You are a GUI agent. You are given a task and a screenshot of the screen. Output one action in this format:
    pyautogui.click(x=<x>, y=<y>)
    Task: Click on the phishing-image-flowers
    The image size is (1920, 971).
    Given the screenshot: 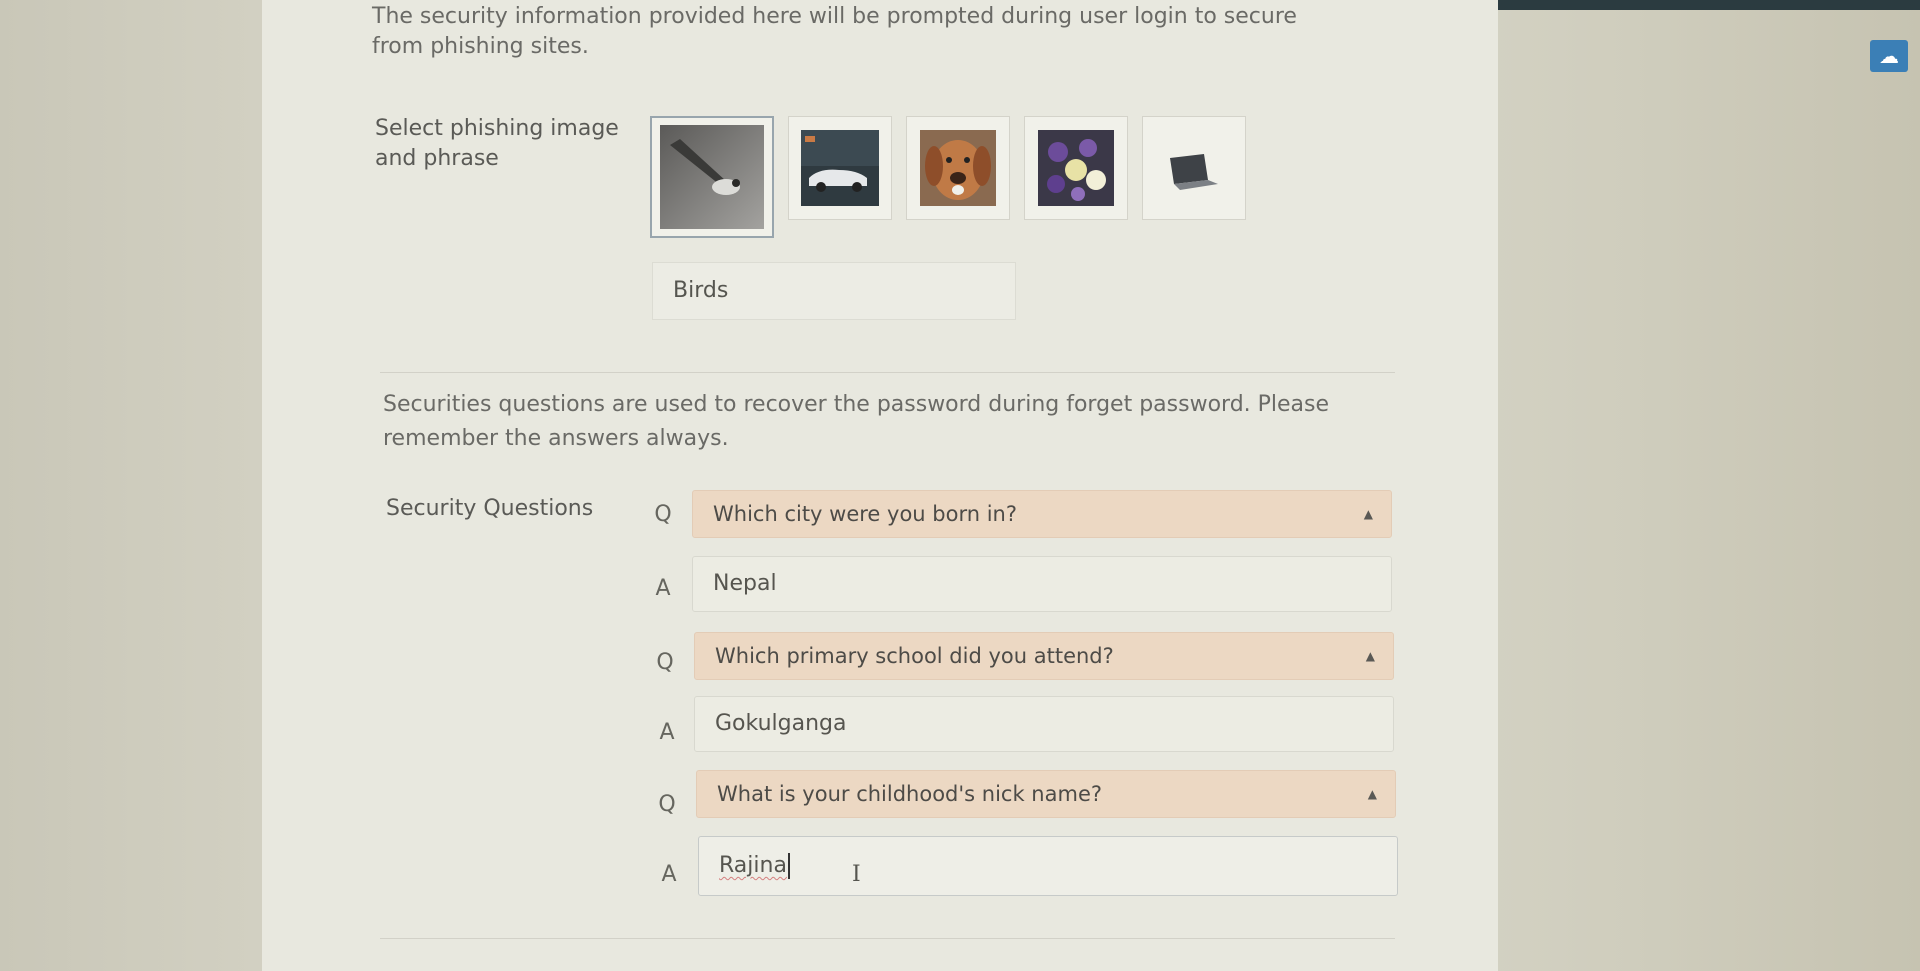 What is the action you would take?
    pyautogui.click(x=1076, y=168)
    